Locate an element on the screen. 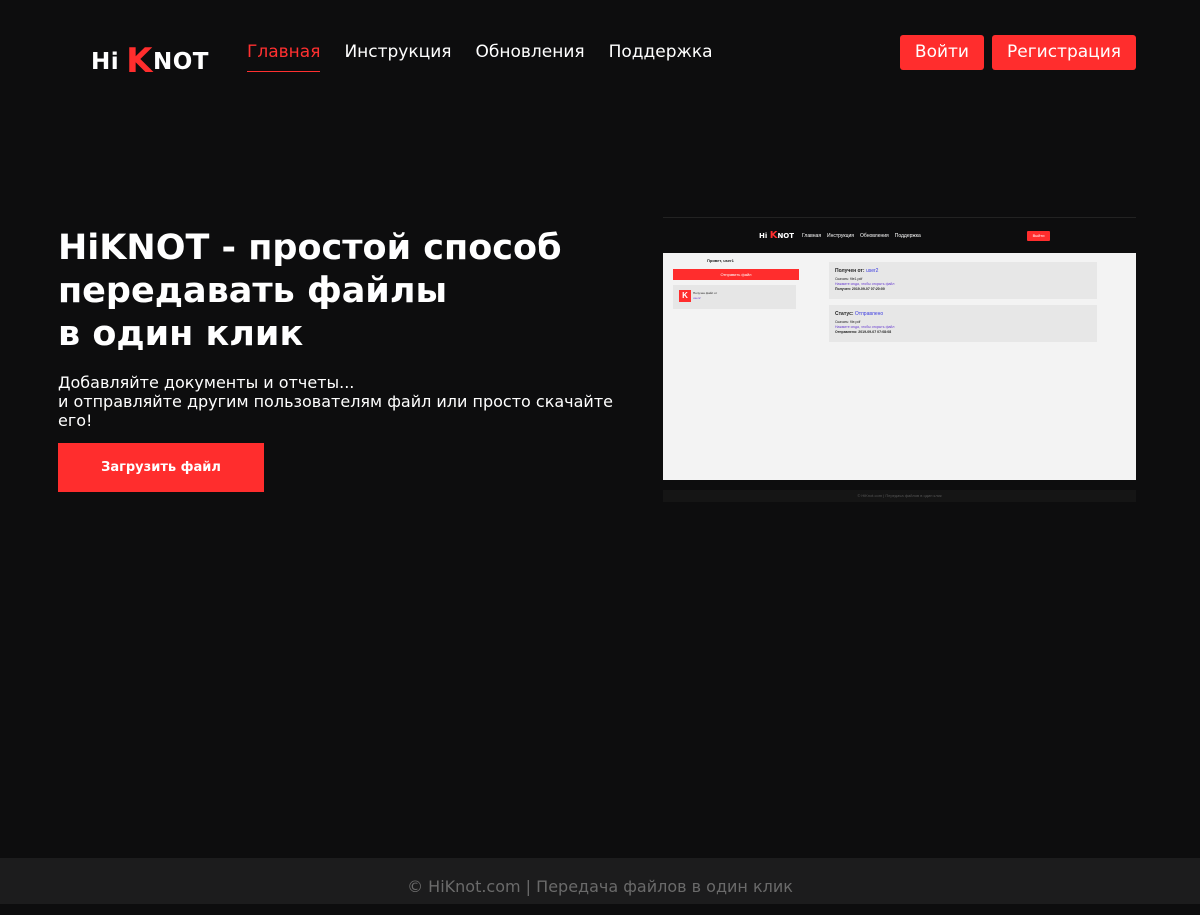 This screenshot has height=915, width=1200. preview-card-status-value: Отправлено is located at coordinates (869, 314).